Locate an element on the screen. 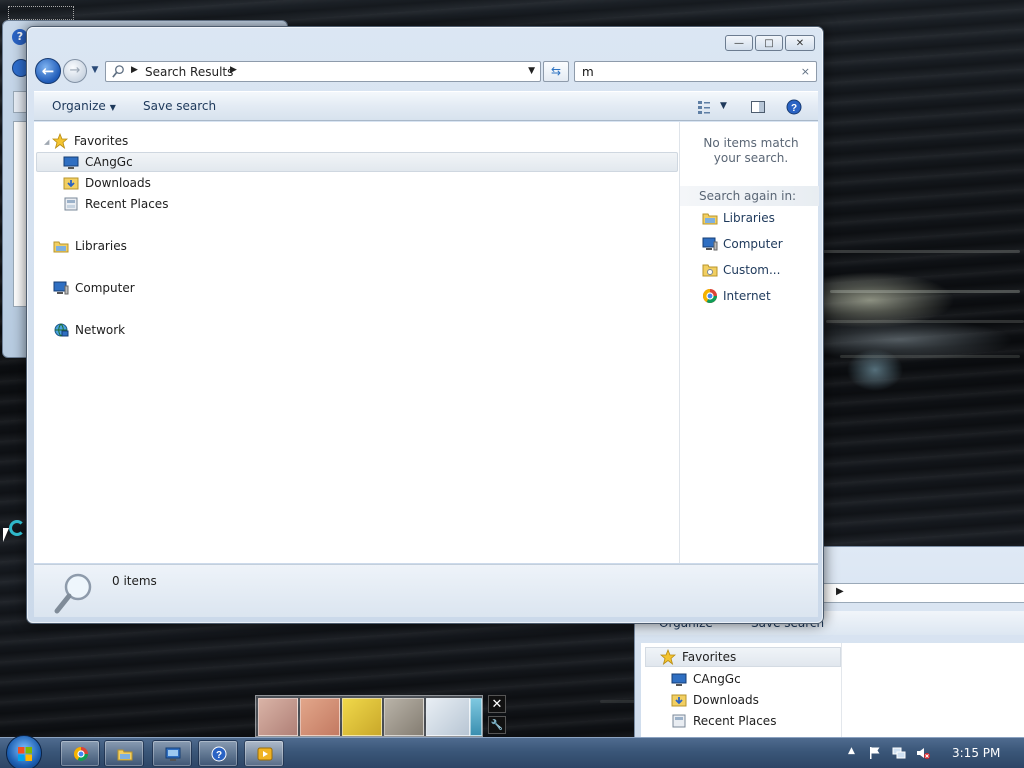 This screenshot has width=1024, height=768. network-icon is located at coordinates (61, 330).